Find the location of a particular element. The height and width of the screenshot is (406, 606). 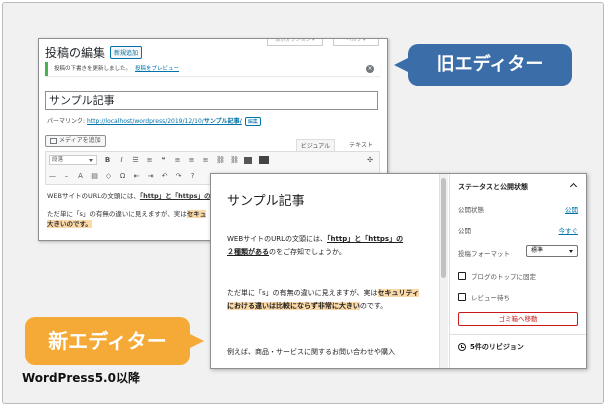

unlink-icon: ⛓ is located at coordinates (234, 160).